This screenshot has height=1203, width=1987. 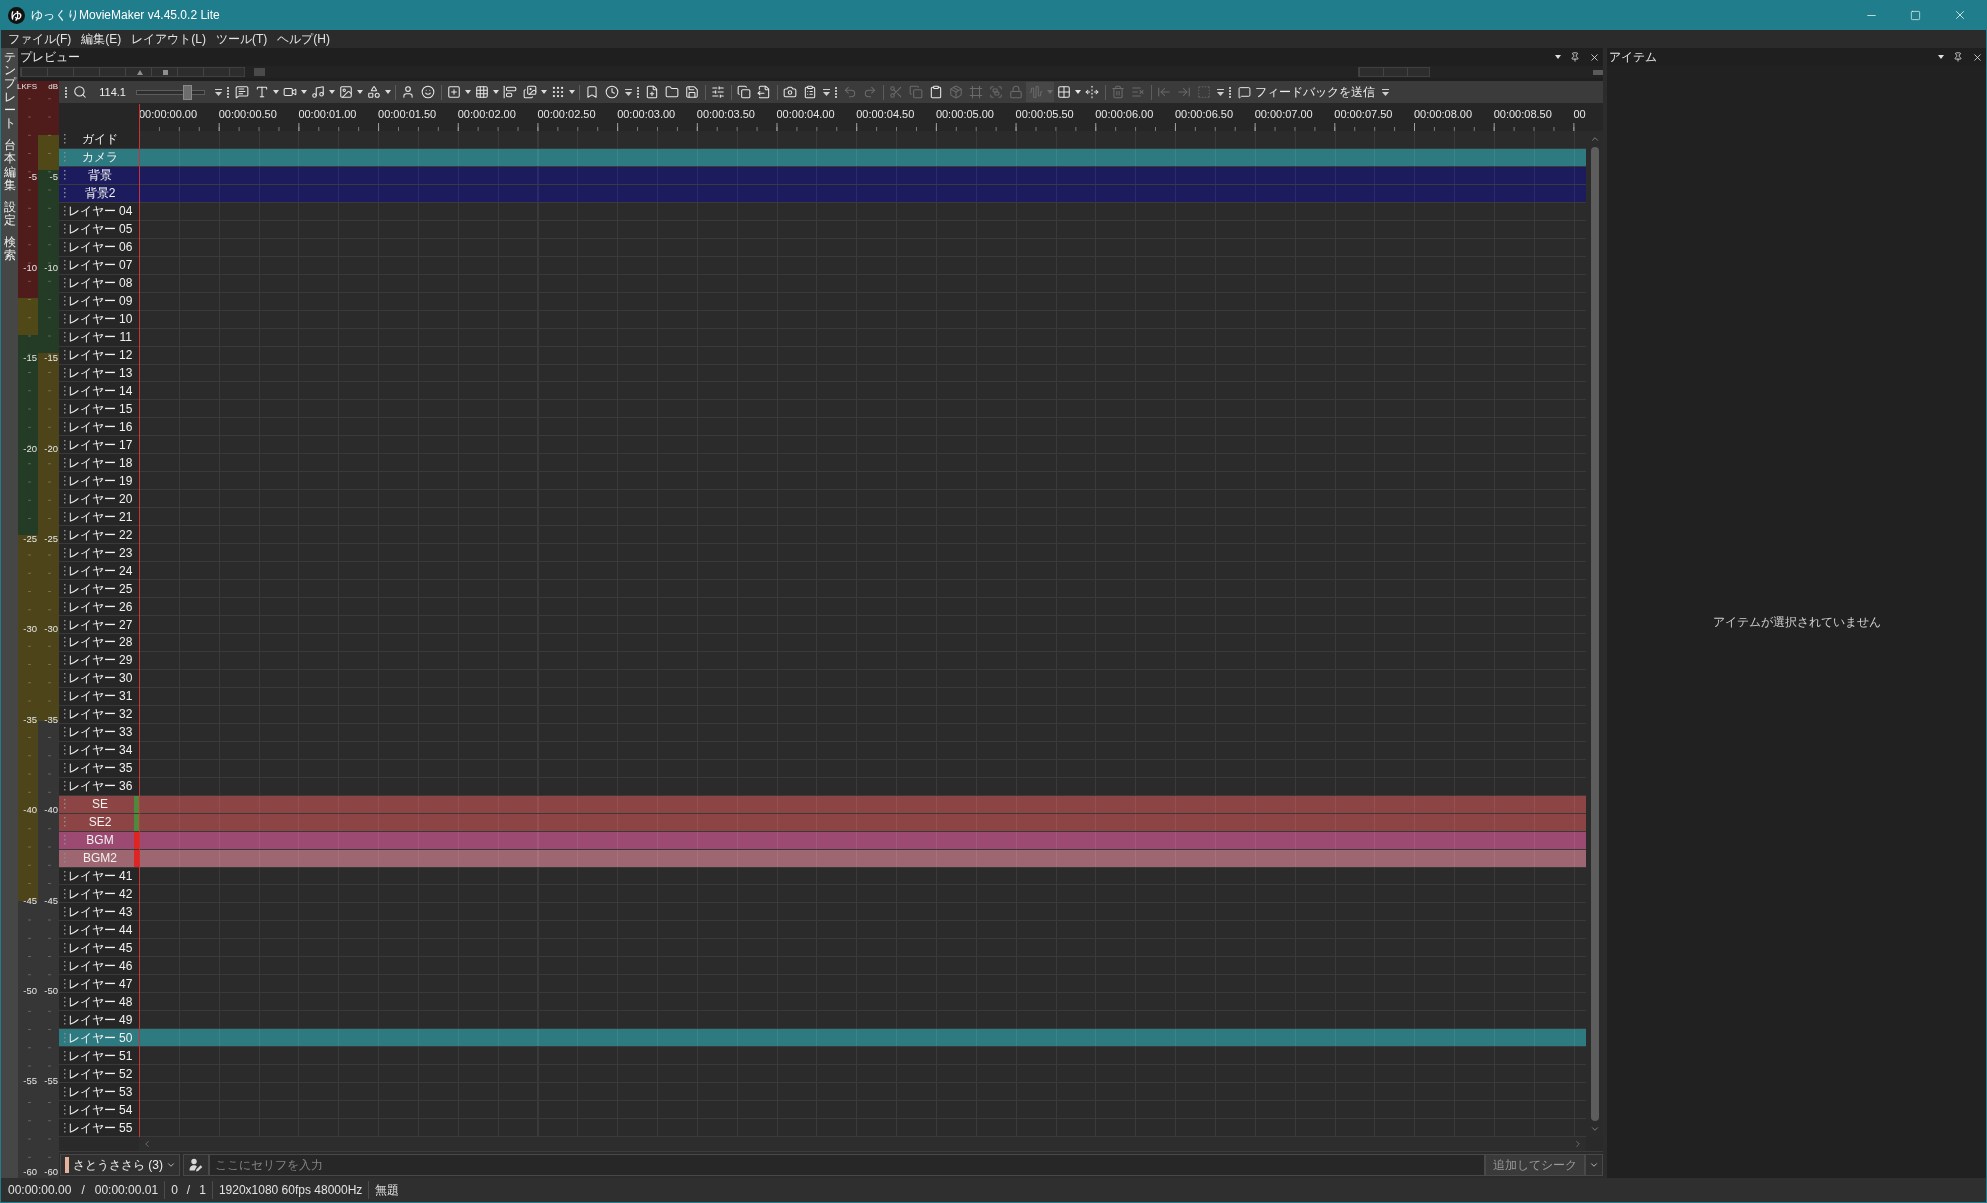 What do you see at coordinates (242, 92) in the screenshot?
I see `speech-bubble-icon` at bounding box center [242, 92].